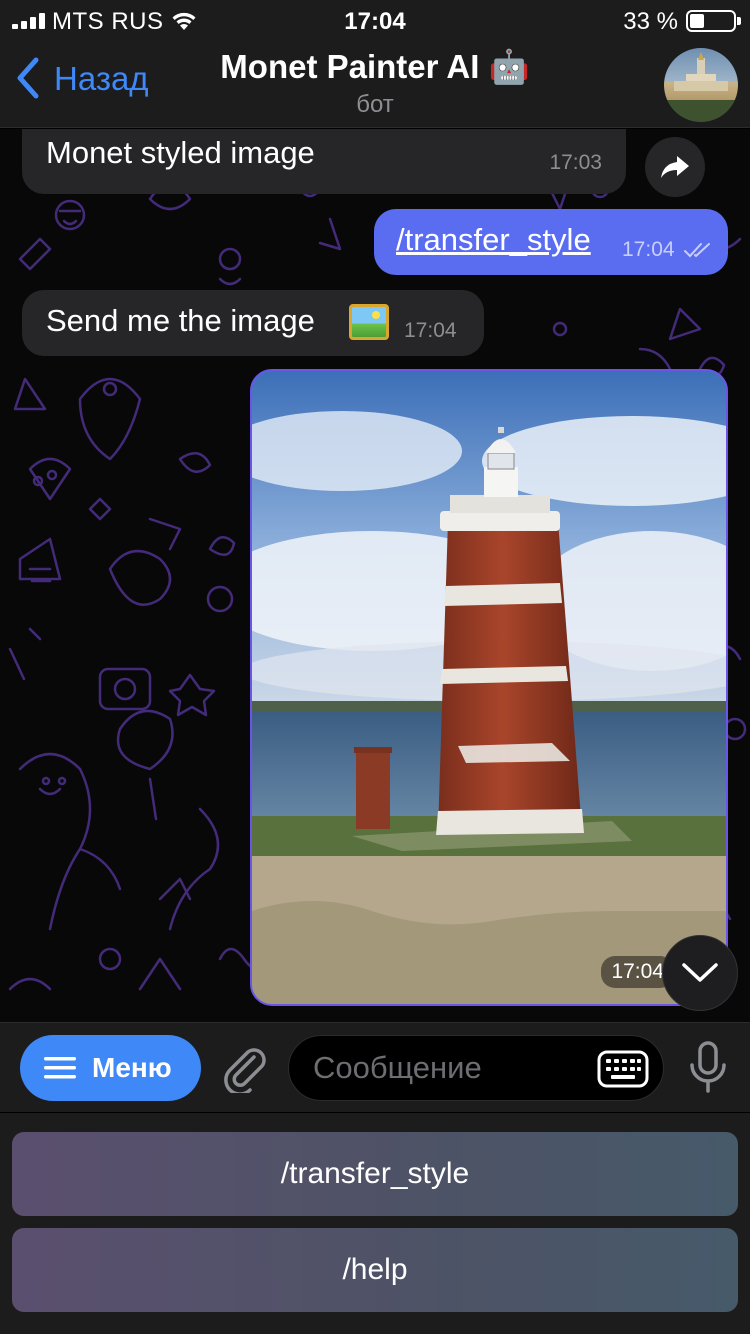 Image resolution: width=750 pixels, height=1334 pixels. I want to click on chat-header: Назад Monet Painter AI 🤖 бот, so click(375, 84).